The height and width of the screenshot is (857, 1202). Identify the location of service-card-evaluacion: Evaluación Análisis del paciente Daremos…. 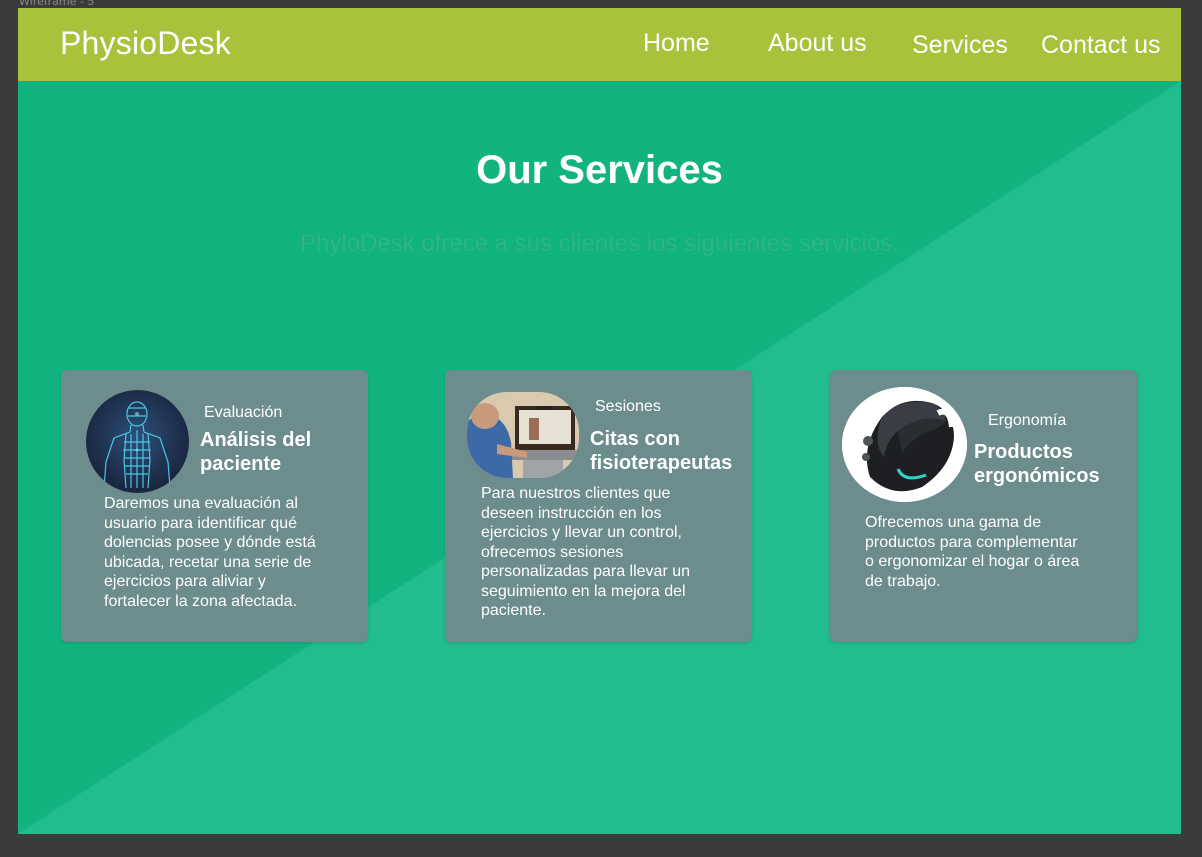
(214, 506).